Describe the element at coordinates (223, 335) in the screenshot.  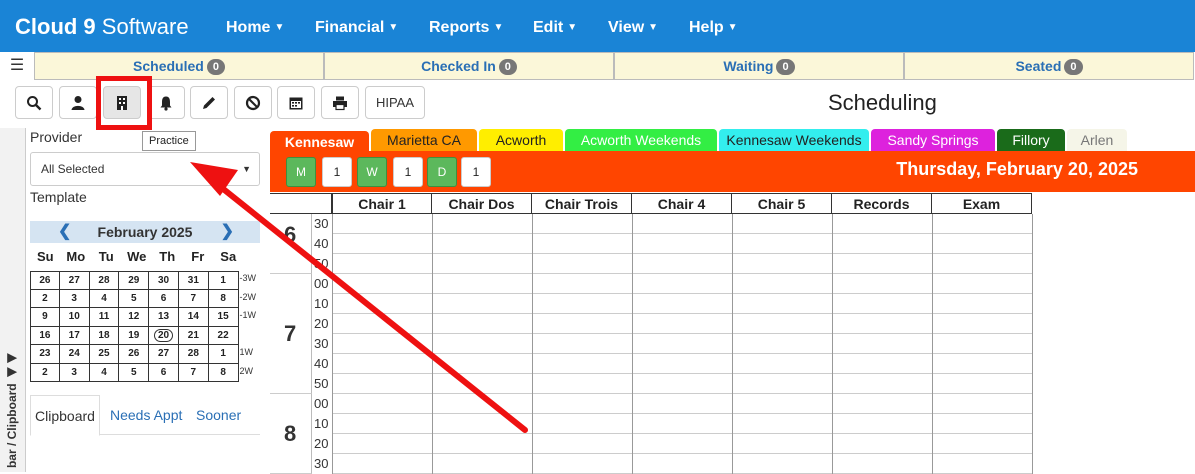
I see `calendar-day: 22` at that location.